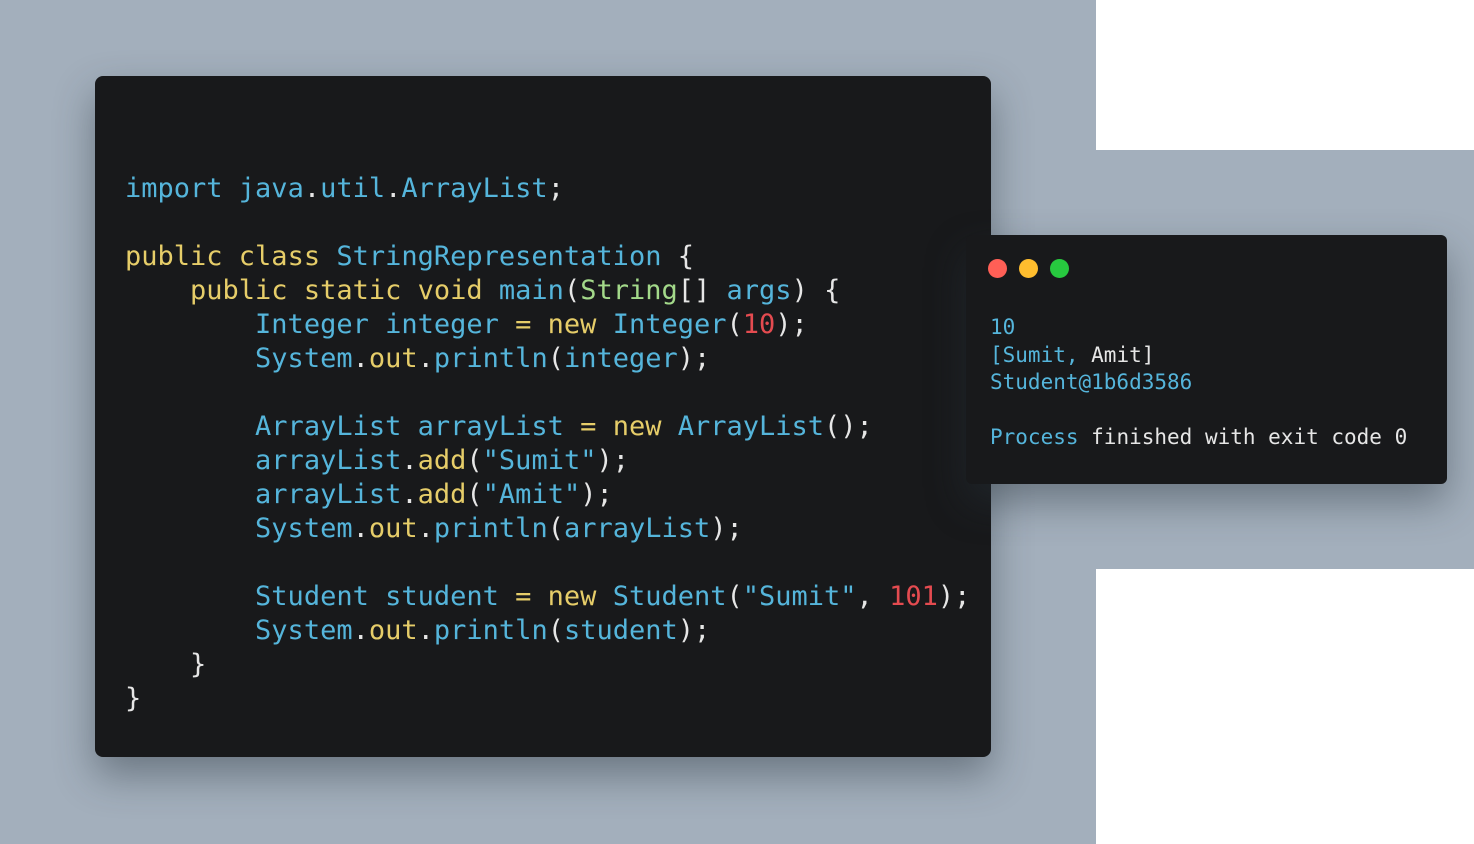 The height and width of the screenshot is (844, 1474). Describe the element at coordinates (531, 494) in the screenshot. I see `code-token: "Amit"` at that location.